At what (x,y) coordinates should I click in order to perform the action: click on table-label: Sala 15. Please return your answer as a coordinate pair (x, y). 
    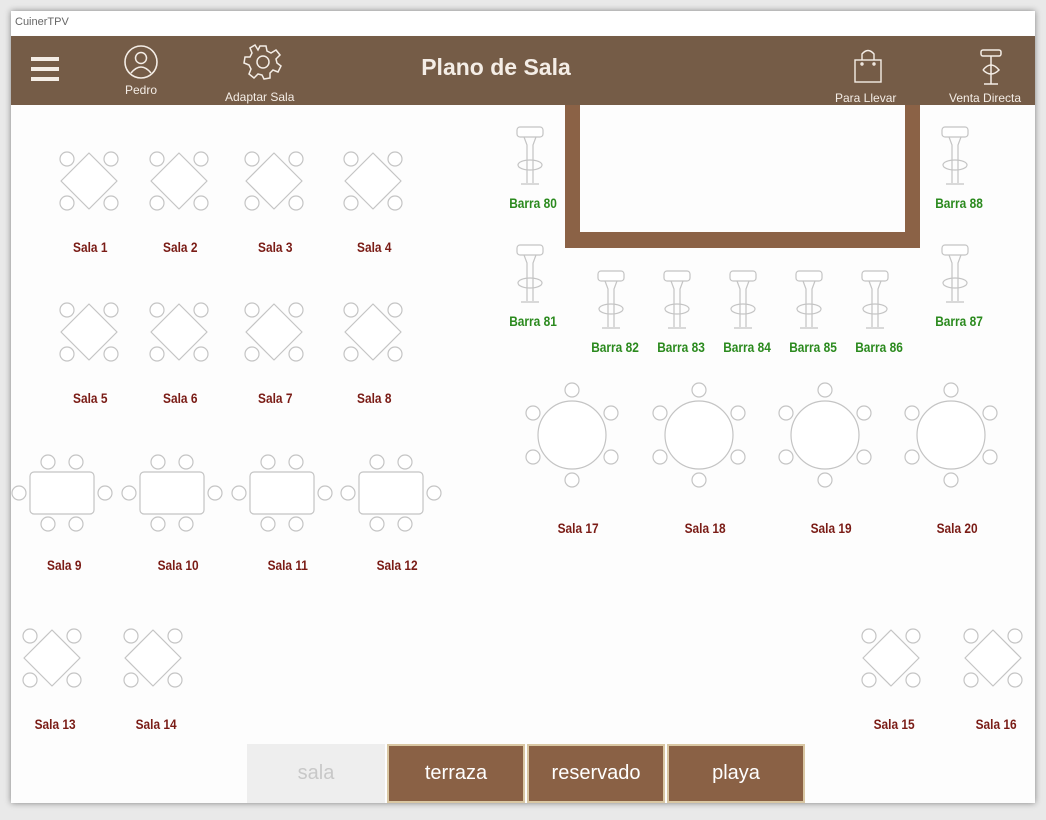
    Looking at the image, I should click on (894, 724).